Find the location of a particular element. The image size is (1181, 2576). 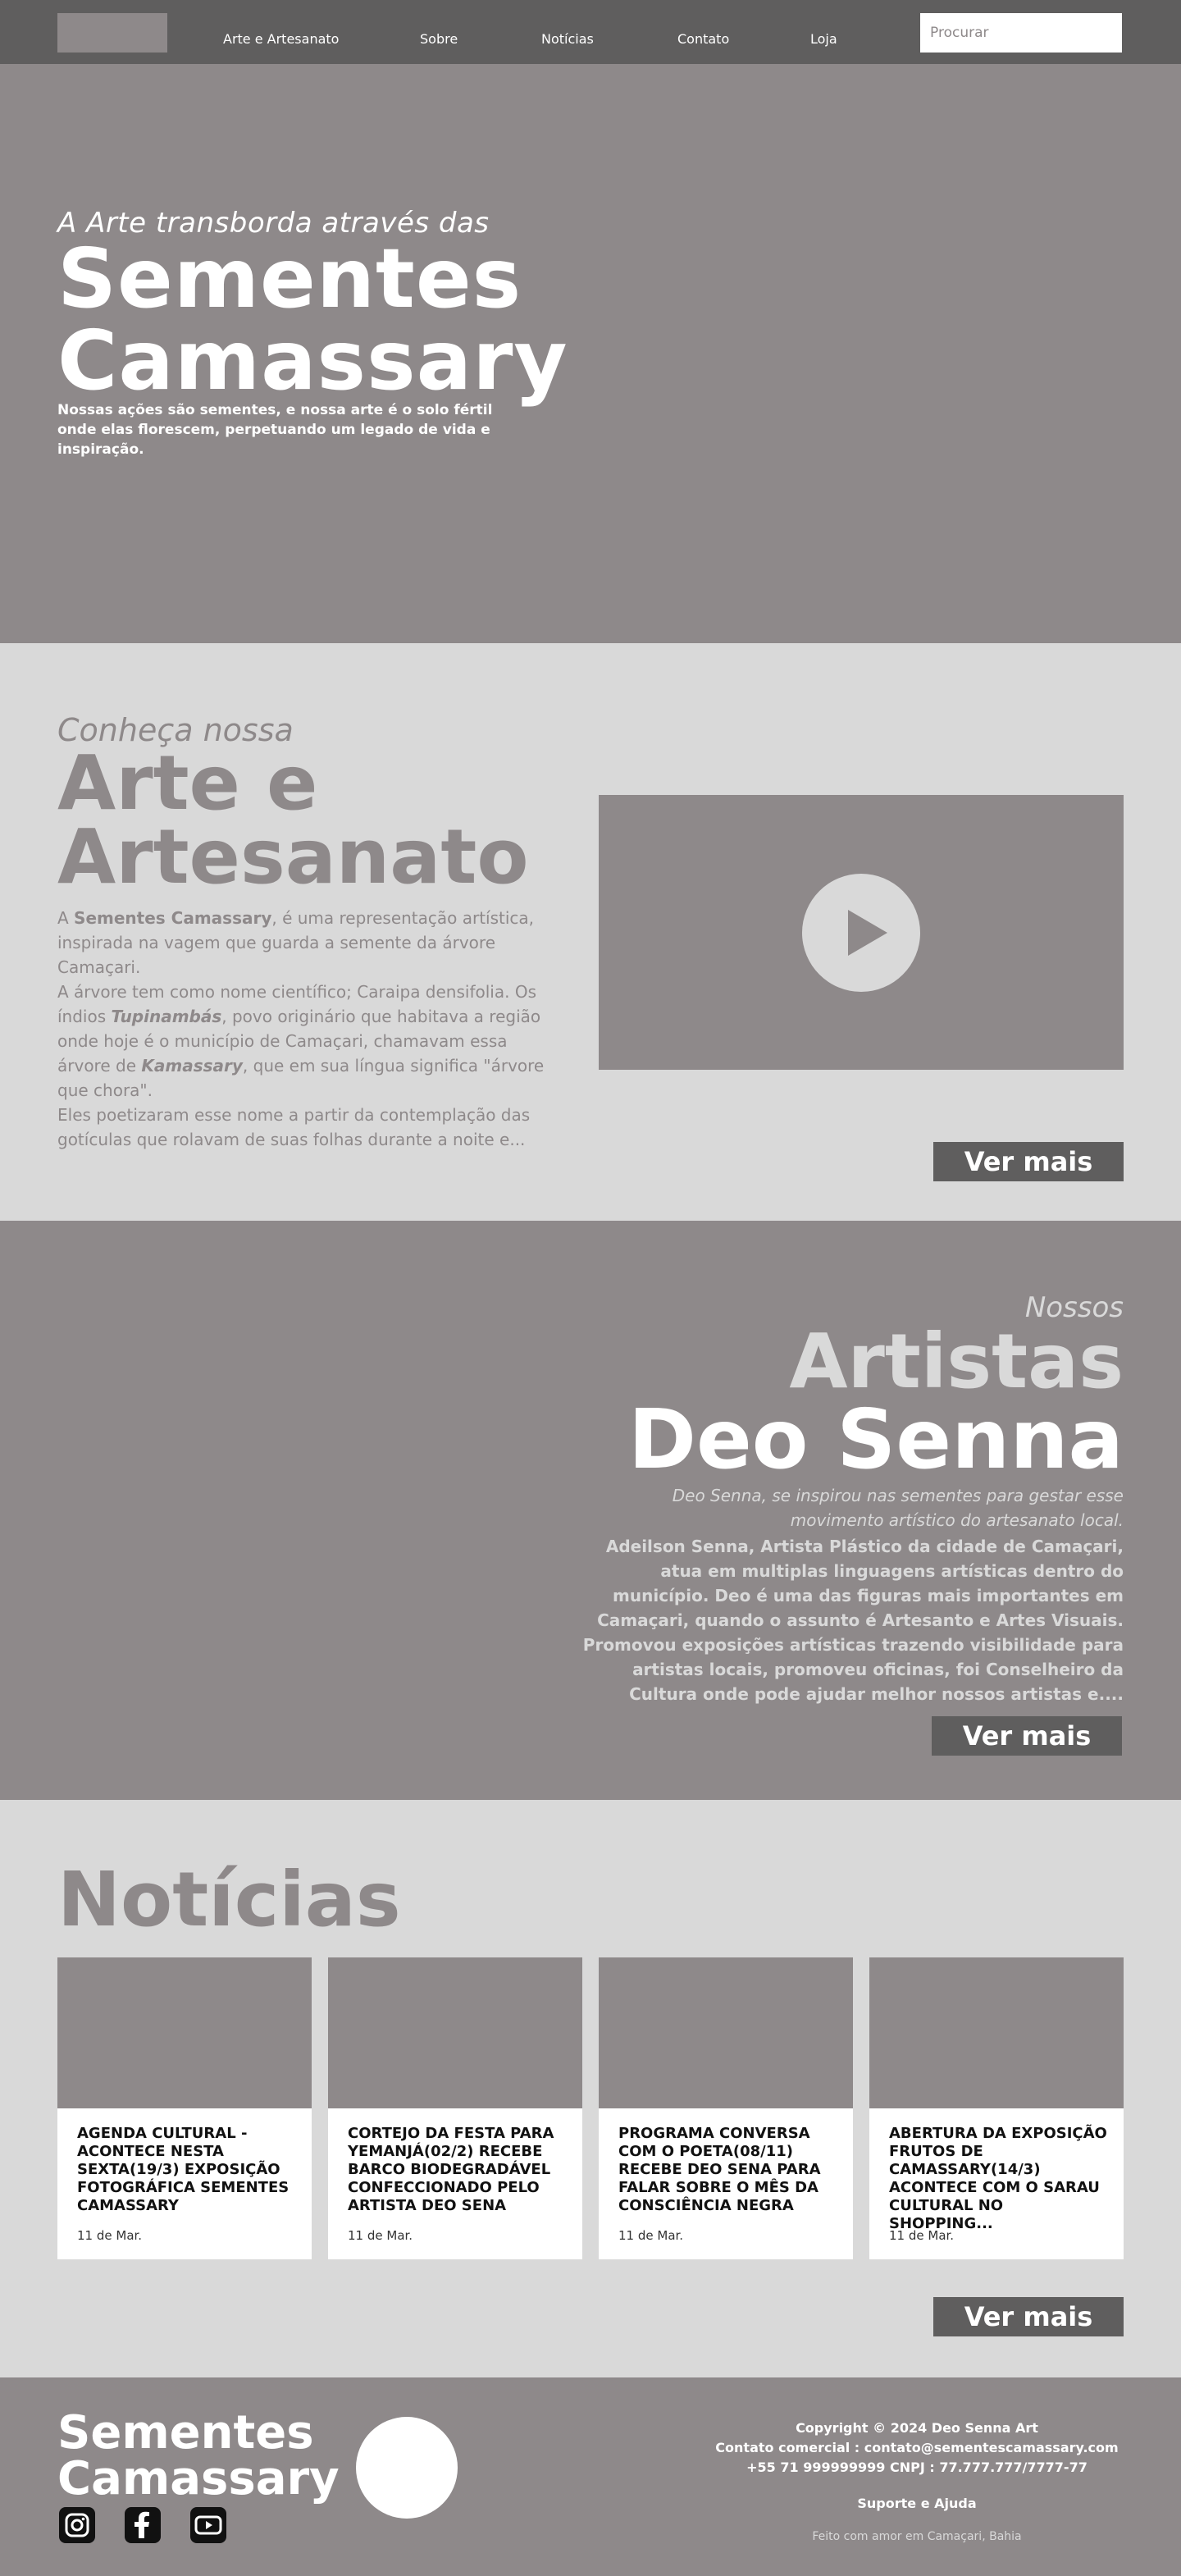

arte-title: Arte e Artesanato is located at coordinates (293, 820).